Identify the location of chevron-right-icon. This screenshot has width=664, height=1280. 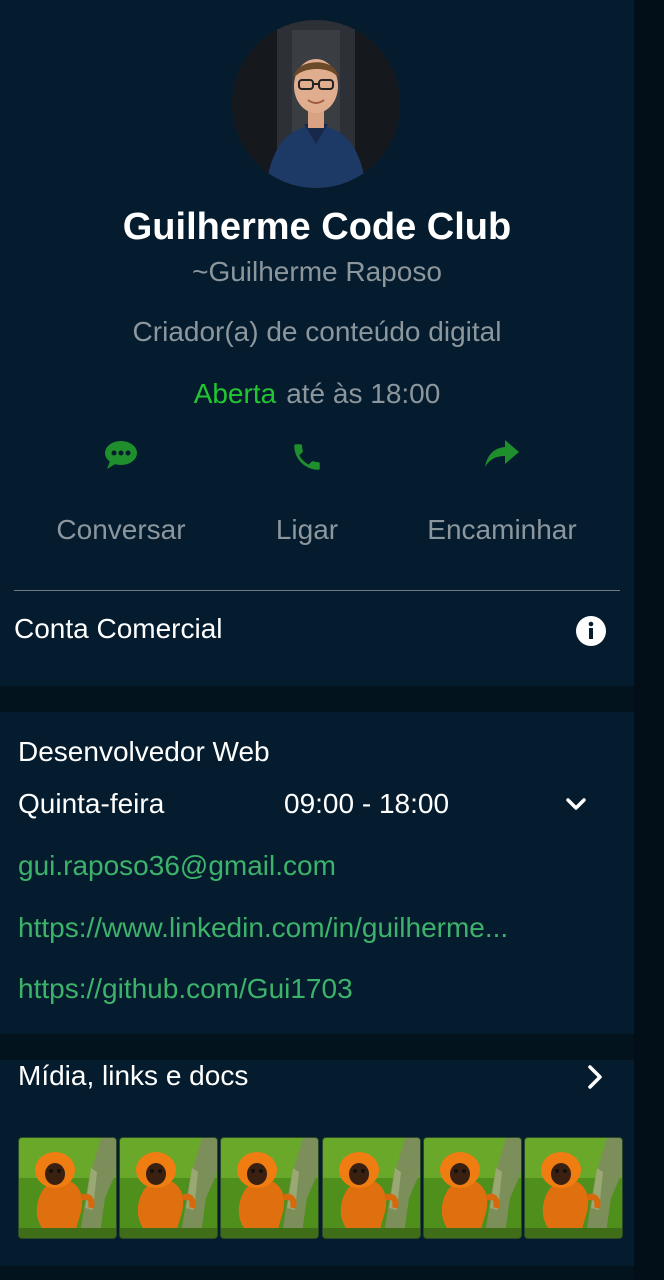
(595, 1077).